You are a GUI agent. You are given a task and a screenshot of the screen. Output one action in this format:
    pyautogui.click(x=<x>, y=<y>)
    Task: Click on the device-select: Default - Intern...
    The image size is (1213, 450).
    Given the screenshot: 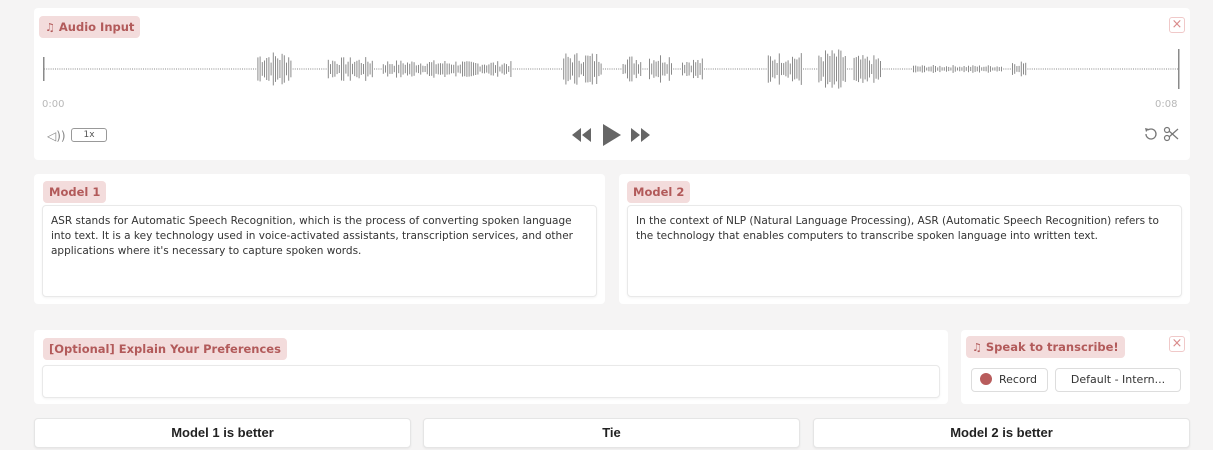 What is the action you would take?
    pyautogui.click(x=1118, y=380)
    